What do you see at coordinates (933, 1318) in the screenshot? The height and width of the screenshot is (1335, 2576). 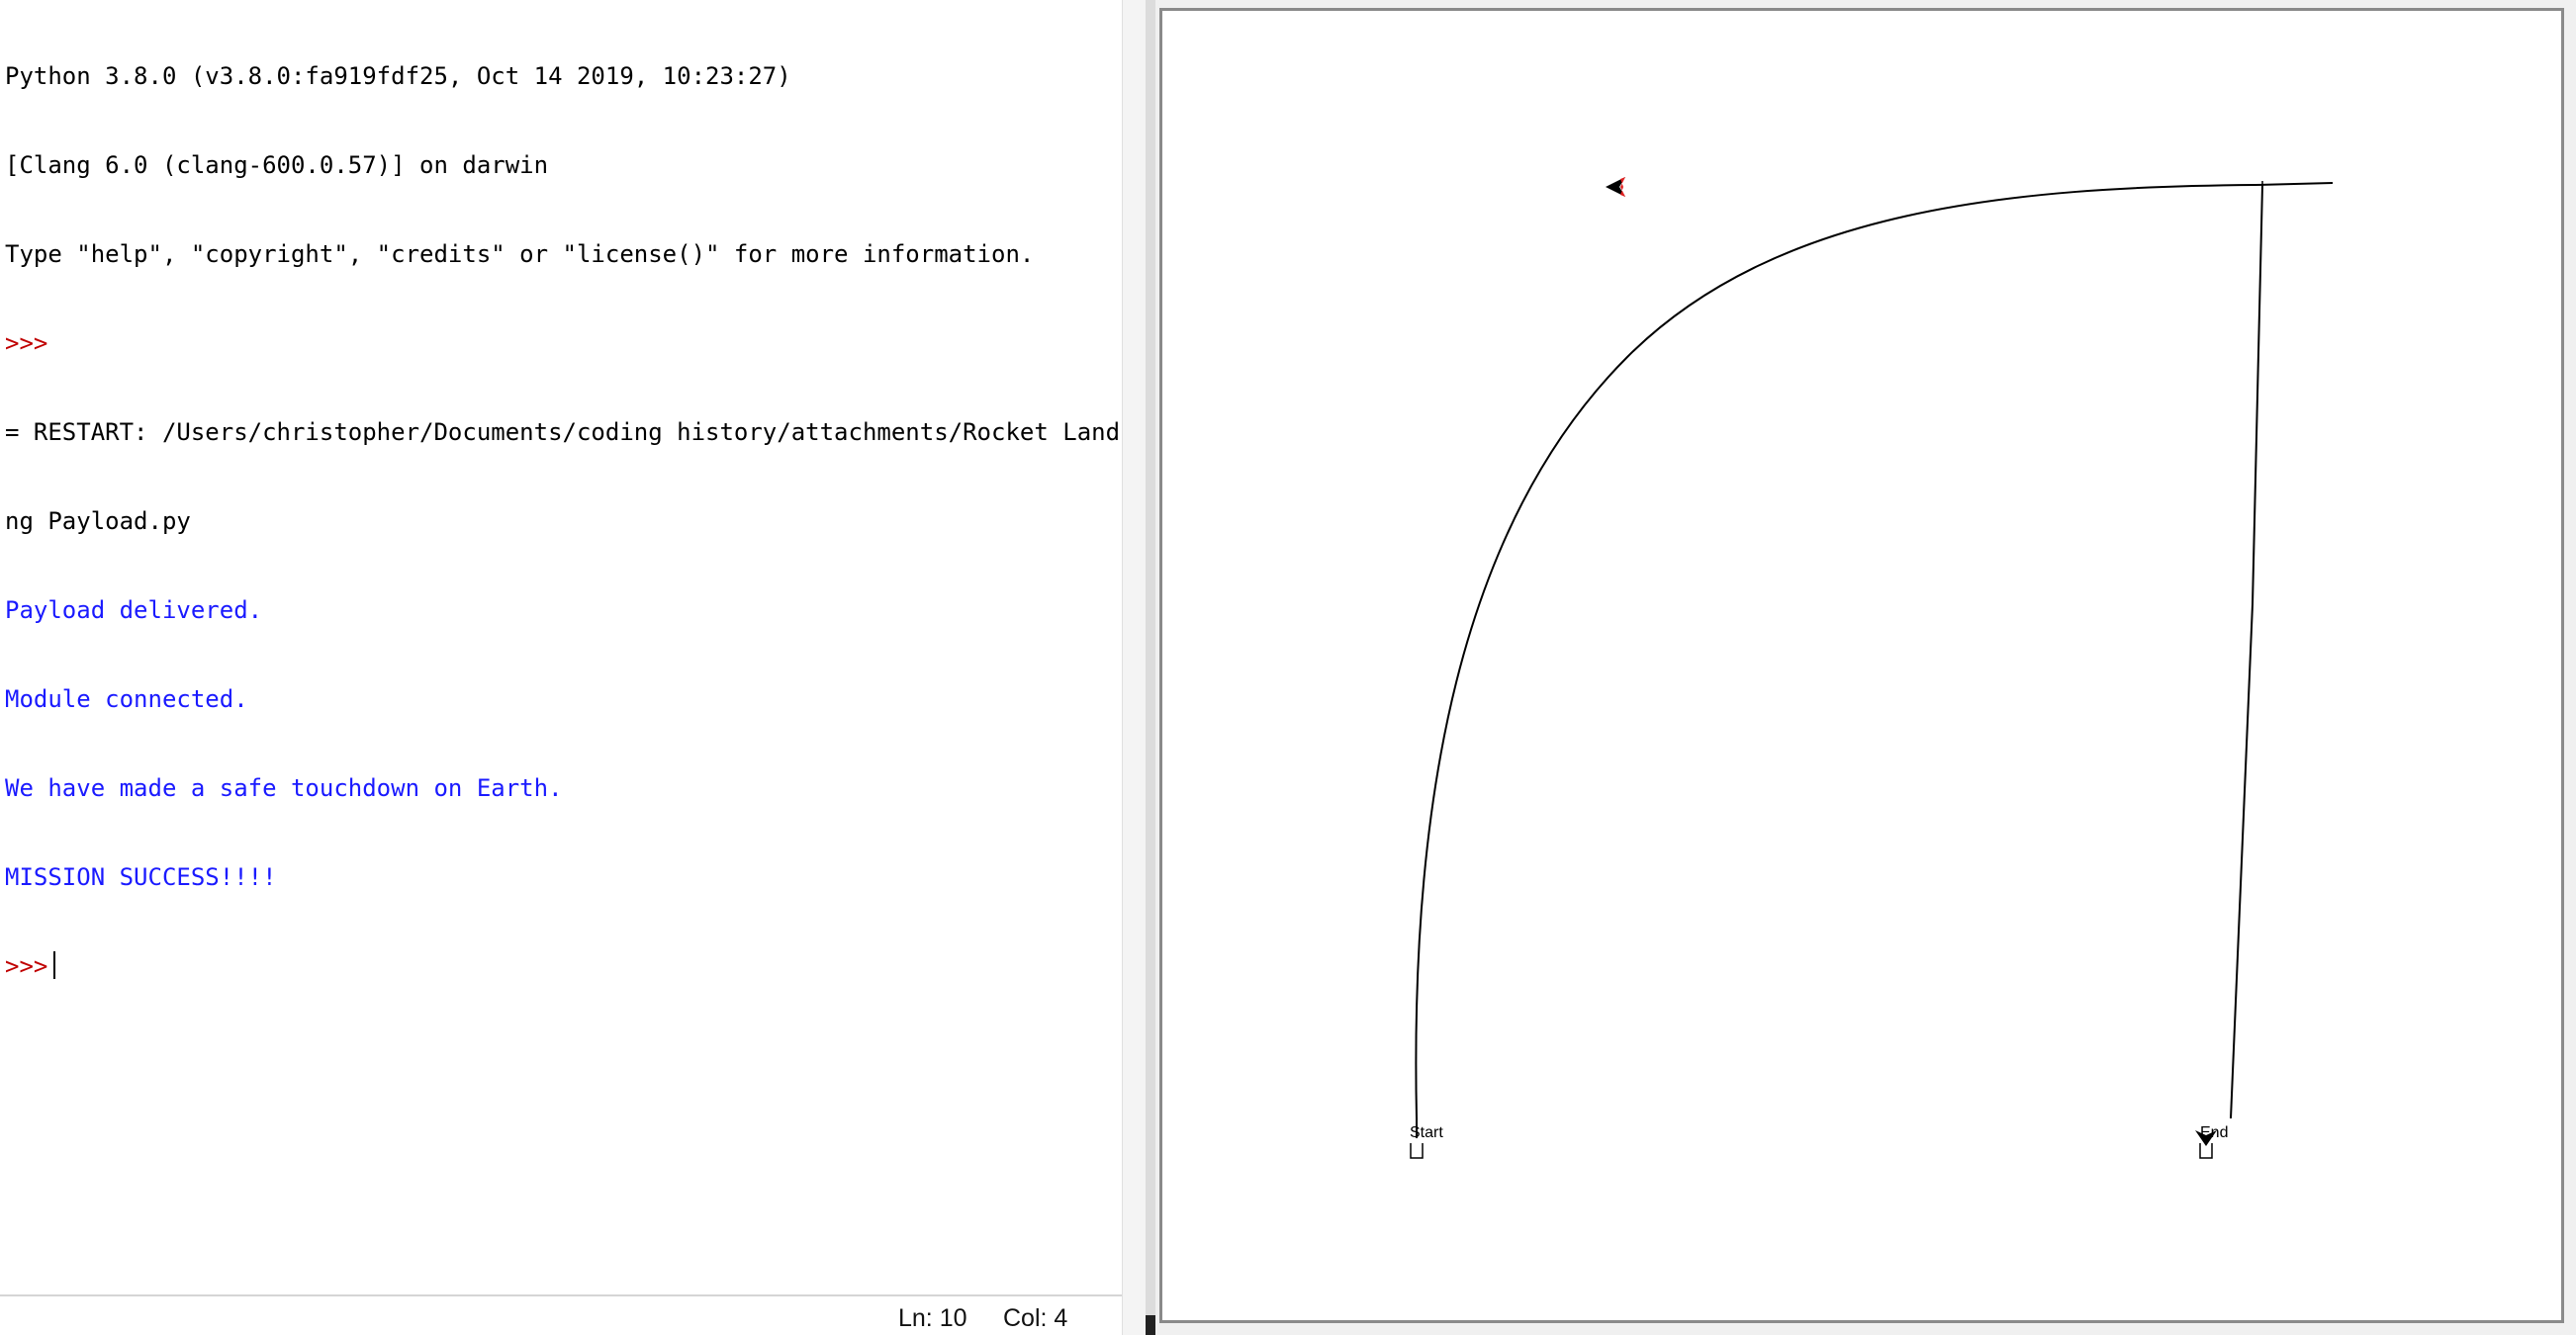 I see `status-line-number: Ln: 10` at bounding box center [933, 1318].